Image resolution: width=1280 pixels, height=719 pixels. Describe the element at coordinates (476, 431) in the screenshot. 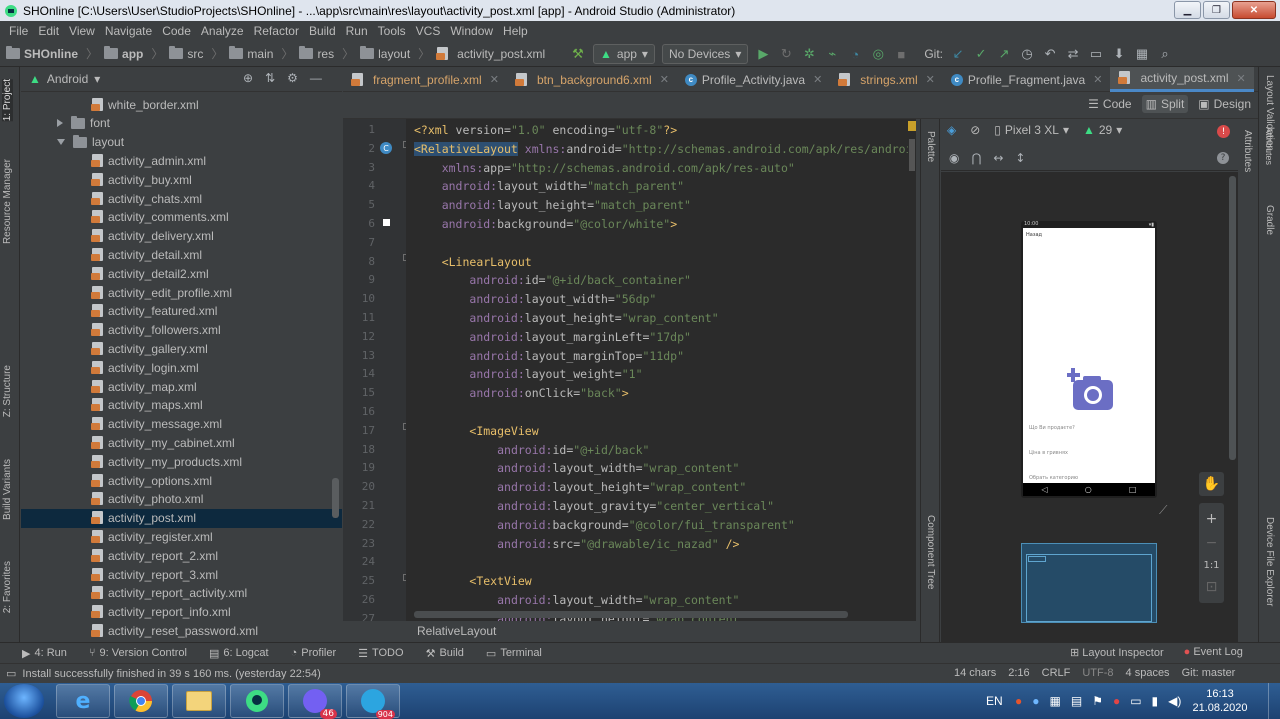

I see `code-line: <ImageView` at that location.